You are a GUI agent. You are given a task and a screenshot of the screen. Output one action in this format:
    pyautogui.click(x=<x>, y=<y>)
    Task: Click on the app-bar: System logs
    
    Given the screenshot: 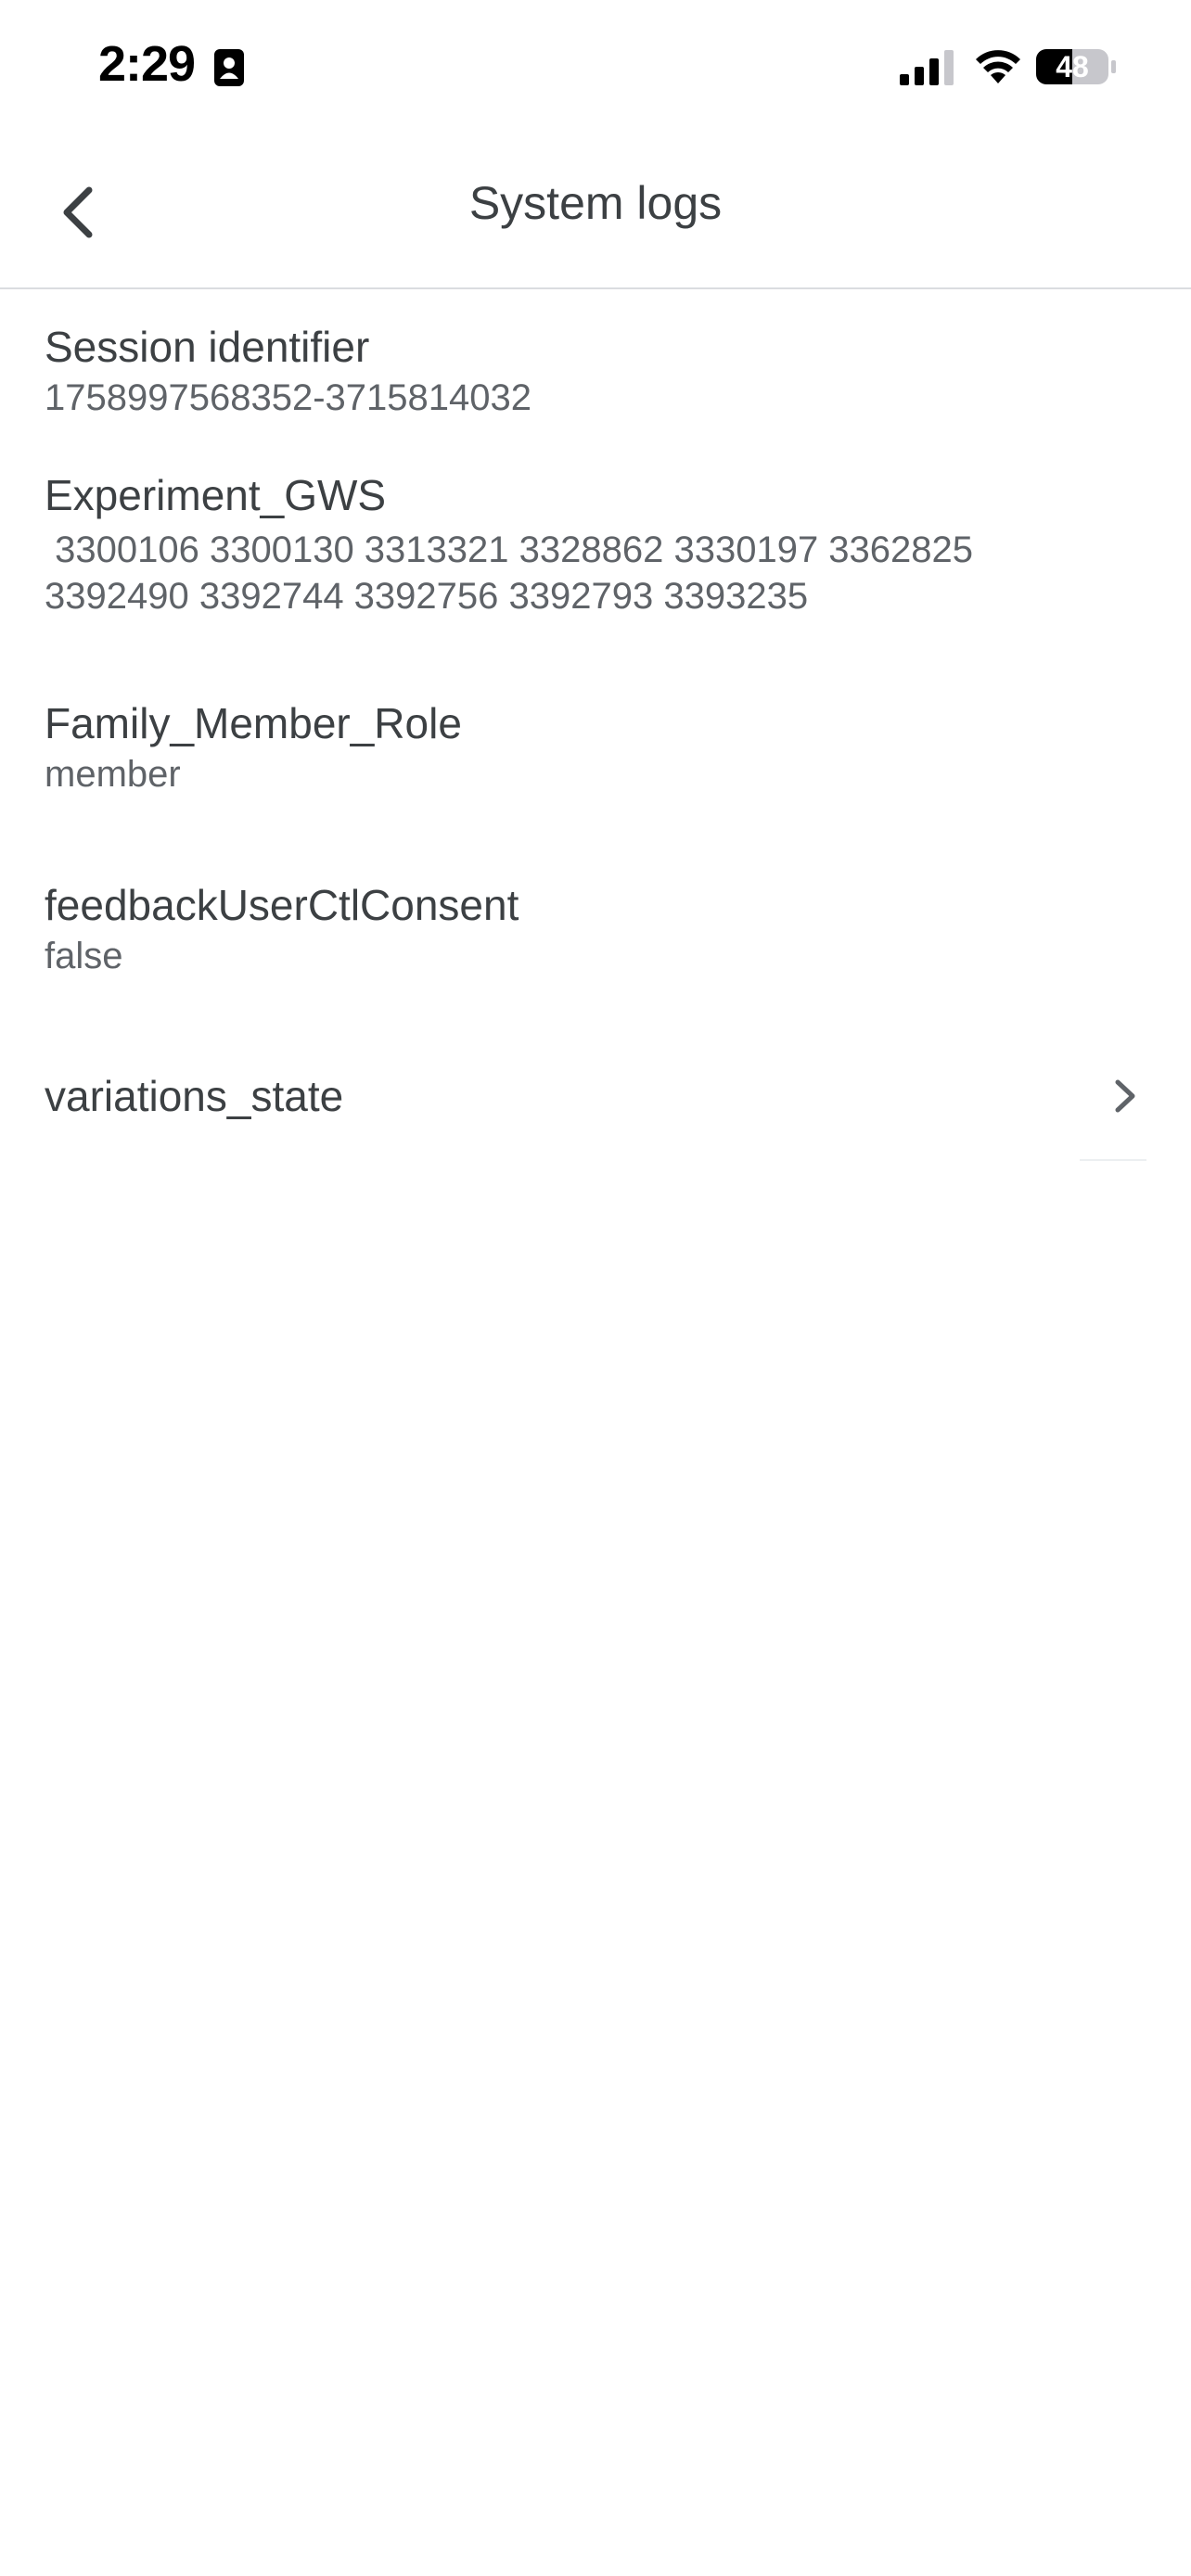 What is the action you would take?
    pyautogui.click(x=595, y=214)
    